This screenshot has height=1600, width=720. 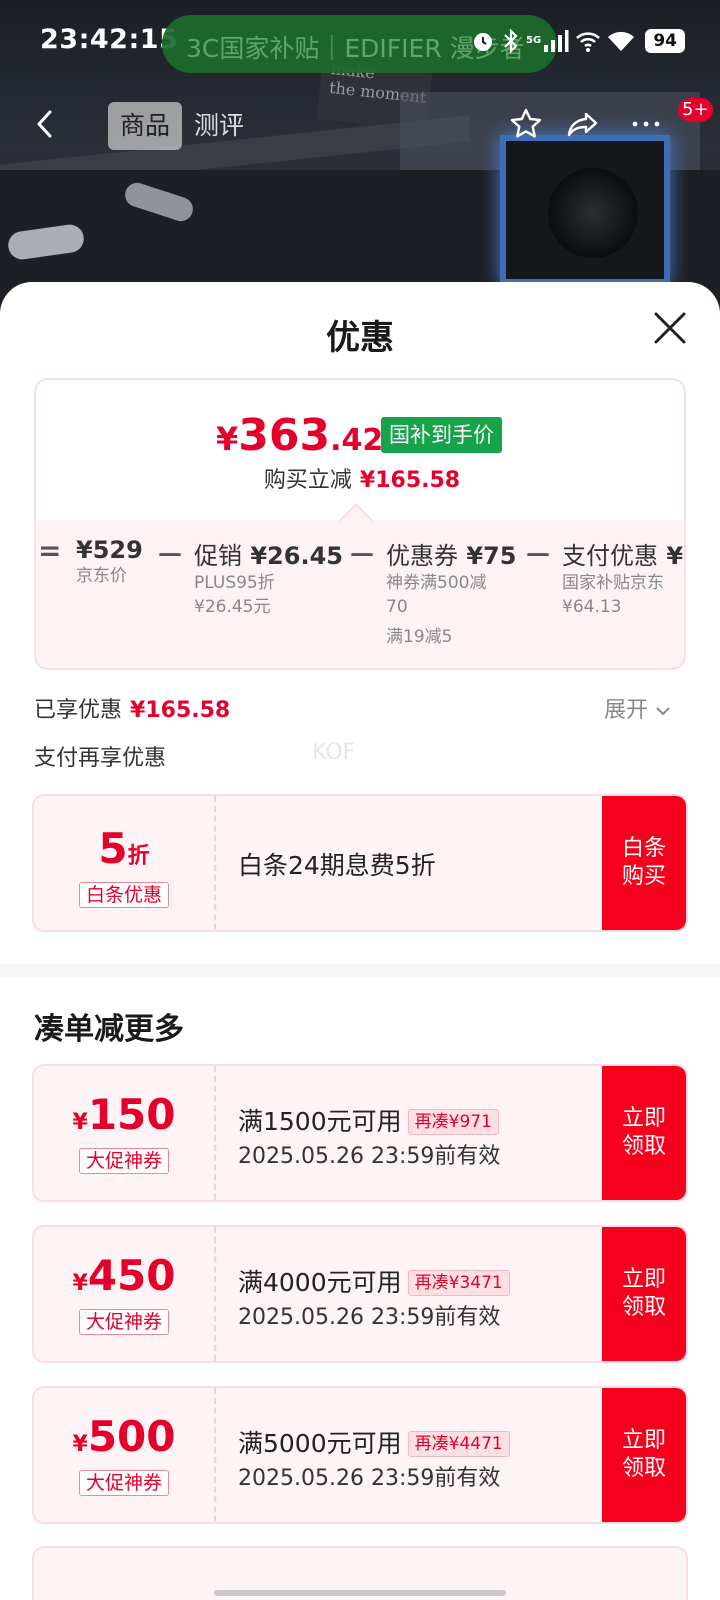 I want to click on section-divider, so click(x=360, y=971).